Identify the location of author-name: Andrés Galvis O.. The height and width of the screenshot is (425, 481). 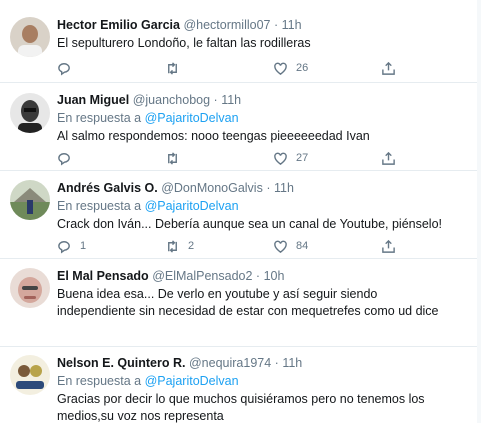
(107, 188).